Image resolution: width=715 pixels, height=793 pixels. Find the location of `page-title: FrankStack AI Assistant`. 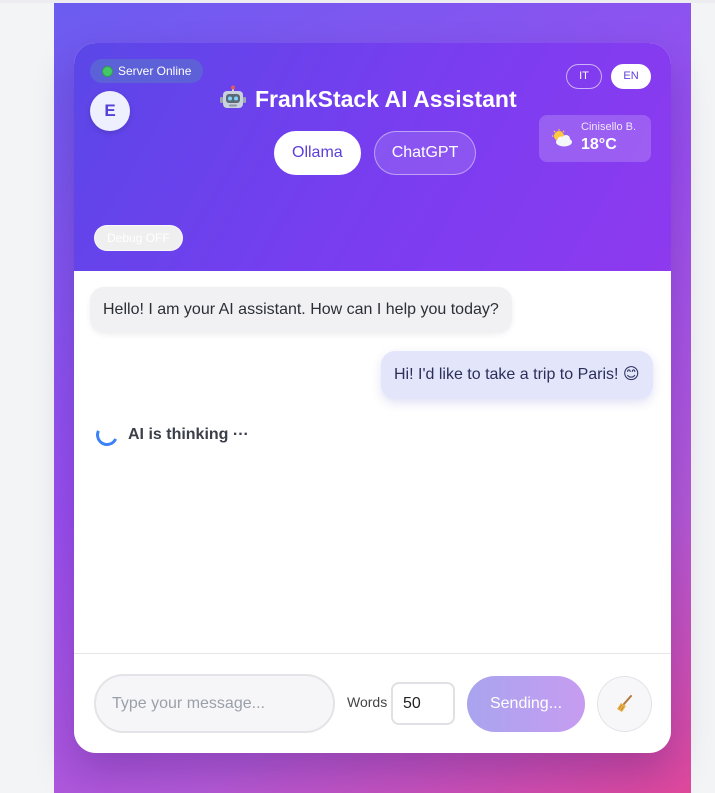

page-title: FrankStack AI Assistant is located at coordinates (374, 99).